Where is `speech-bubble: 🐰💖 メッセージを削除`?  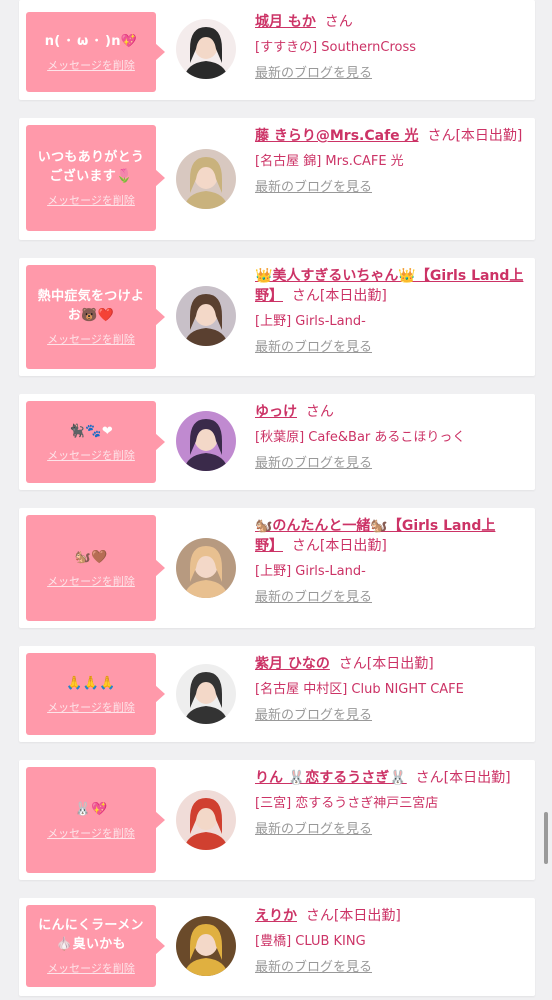 speech-bubble: 🐰💖 メッセージを削除 is located at coordinates (95, 820).